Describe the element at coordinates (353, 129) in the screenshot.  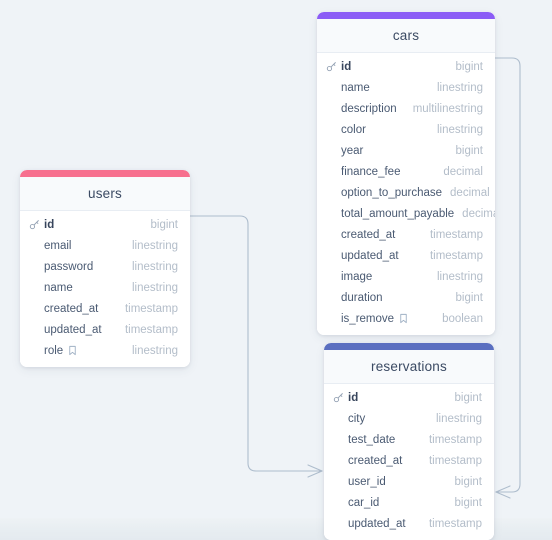
I see `field-name-label: color` at that location.